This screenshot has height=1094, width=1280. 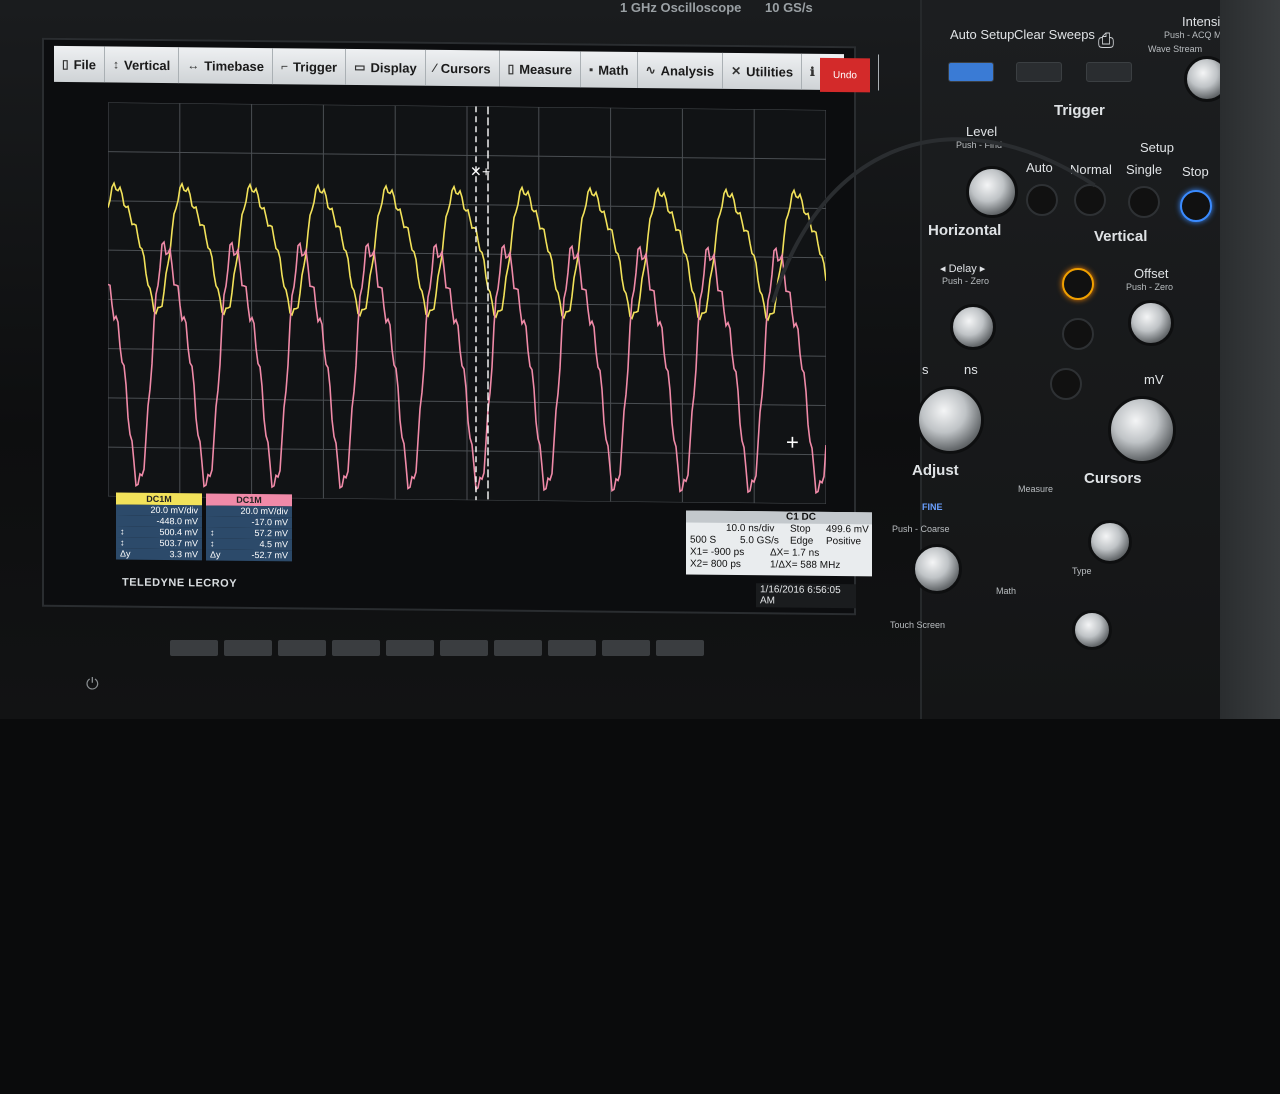 What do you see at coordinates (681, 7) in the screenshot?
I see `bandwidth-label: 1 GHz Oscilloscope` at bounding box center [681, 7].